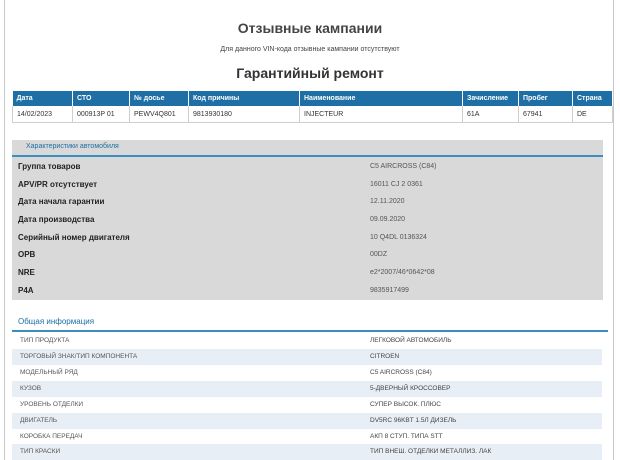  Describe the element at coordinates (52, 404) in the screenshot. I see `info-label: Уровень отделки` at that location.